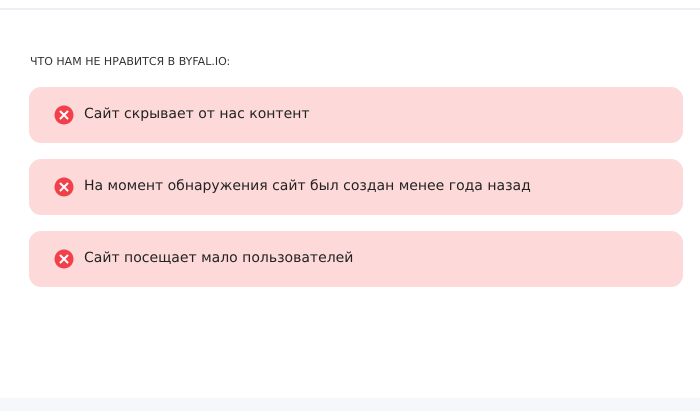 The width and height of the screenshot is (700, 411). I want to click on issue-text: На момент обнаружения сайт был создан менее года назад, so click(307, 186).